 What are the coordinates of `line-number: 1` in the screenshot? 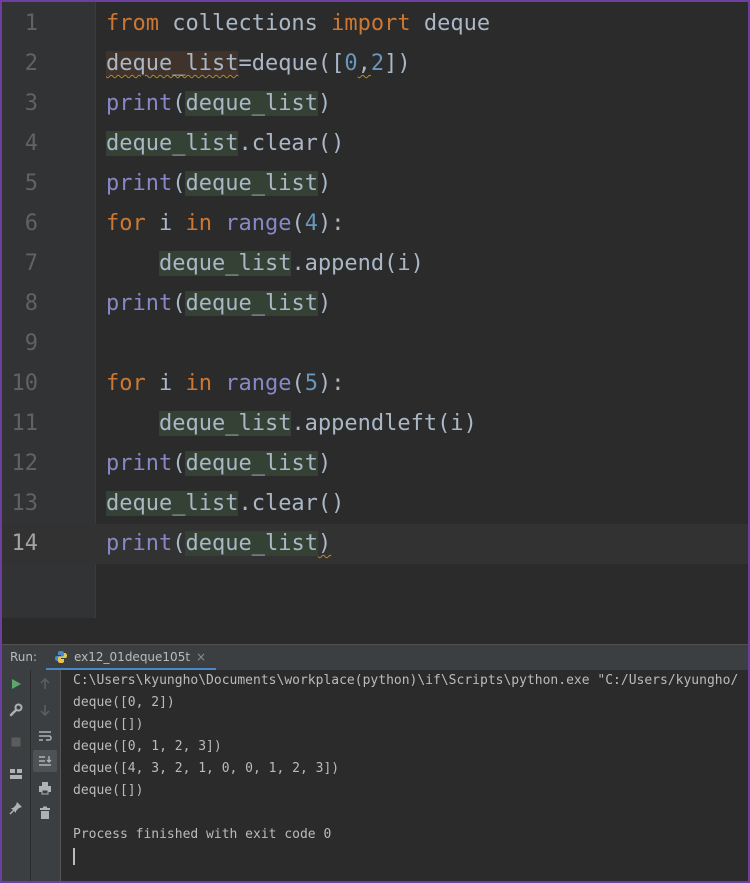 It's located at (31, 23).